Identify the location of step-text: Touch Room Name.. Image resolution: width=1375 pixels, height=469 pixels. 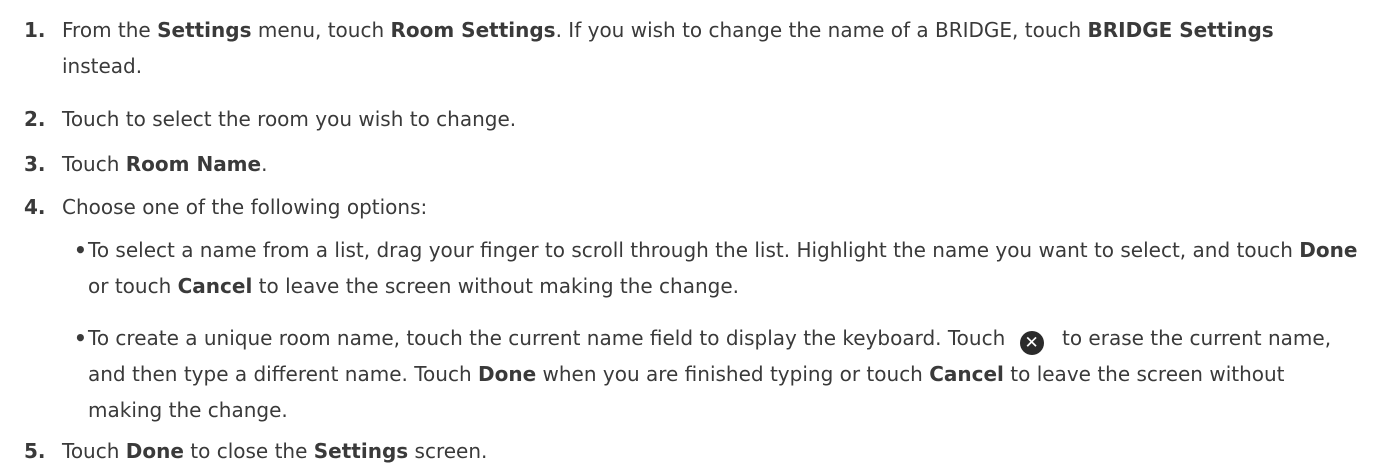
(165, 164).